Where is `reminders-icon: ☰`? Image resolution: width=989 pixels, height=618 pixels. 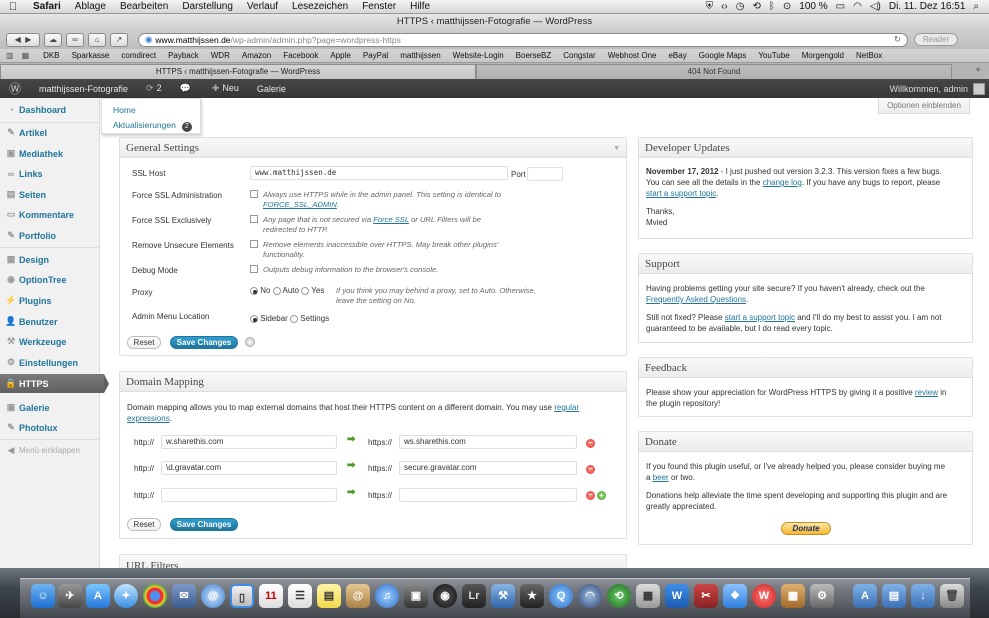
reminders-icon: ☰ is located at coordinates (300, 596).